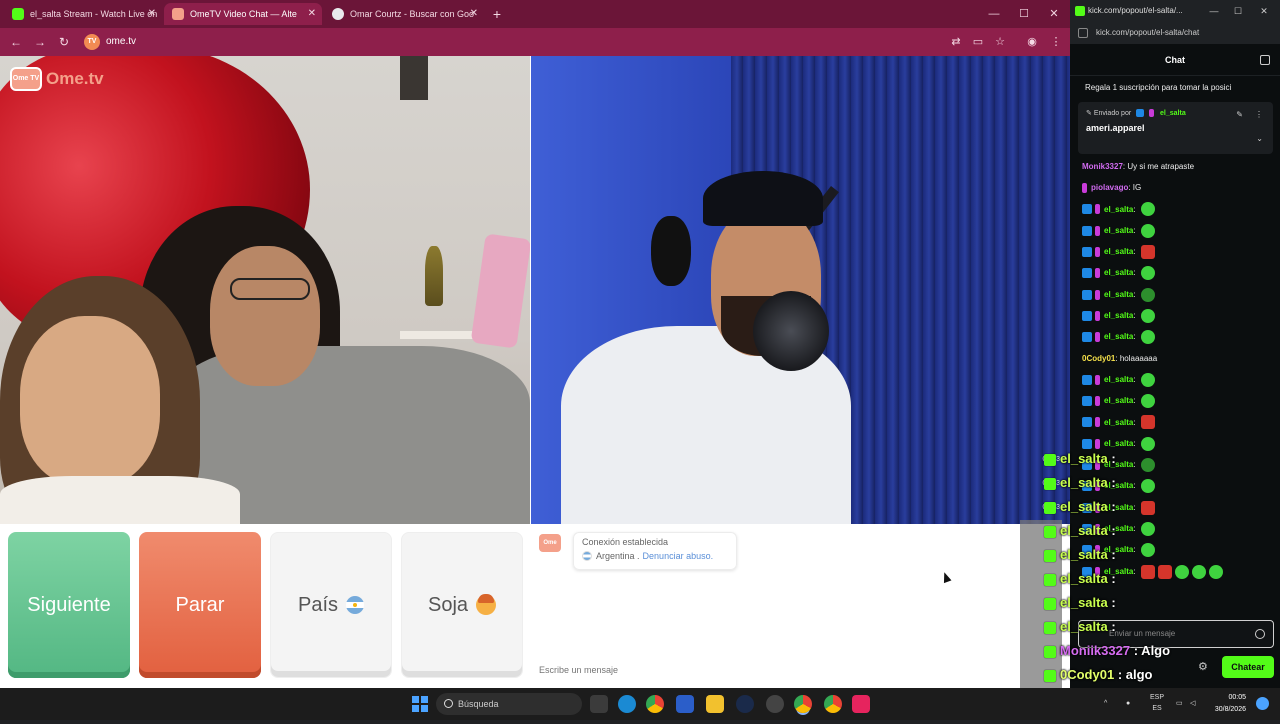  What do you see at coordinates (861, 704) in the screenshot?
I see `tiktok-icon` at bounding box center [861, 704].